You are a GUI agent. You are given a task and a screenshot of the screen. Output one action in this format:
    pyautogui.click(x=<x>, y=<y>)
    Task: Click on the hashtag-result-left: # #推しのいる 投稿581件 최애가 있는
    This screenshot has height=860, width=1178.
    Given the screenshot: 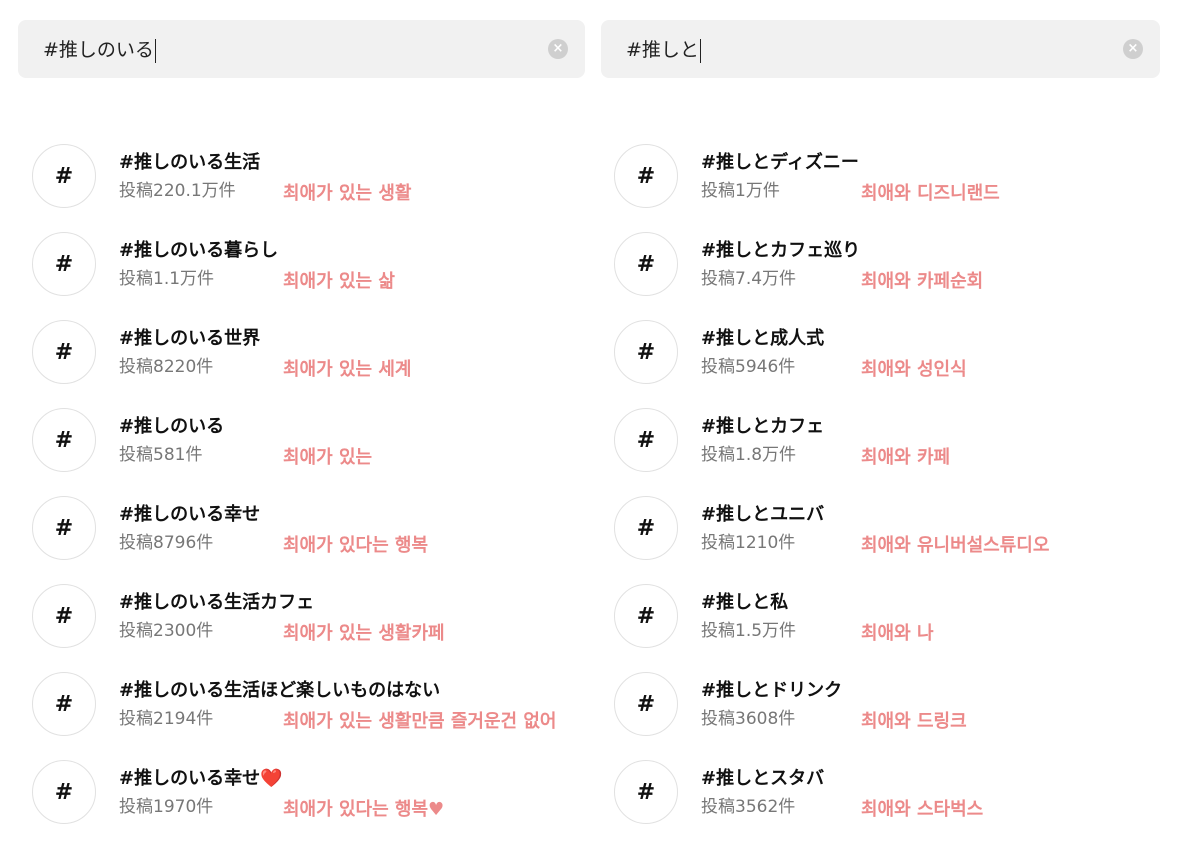 What is the action you would take?
    pyautogui.click(x=320, y=450)
    